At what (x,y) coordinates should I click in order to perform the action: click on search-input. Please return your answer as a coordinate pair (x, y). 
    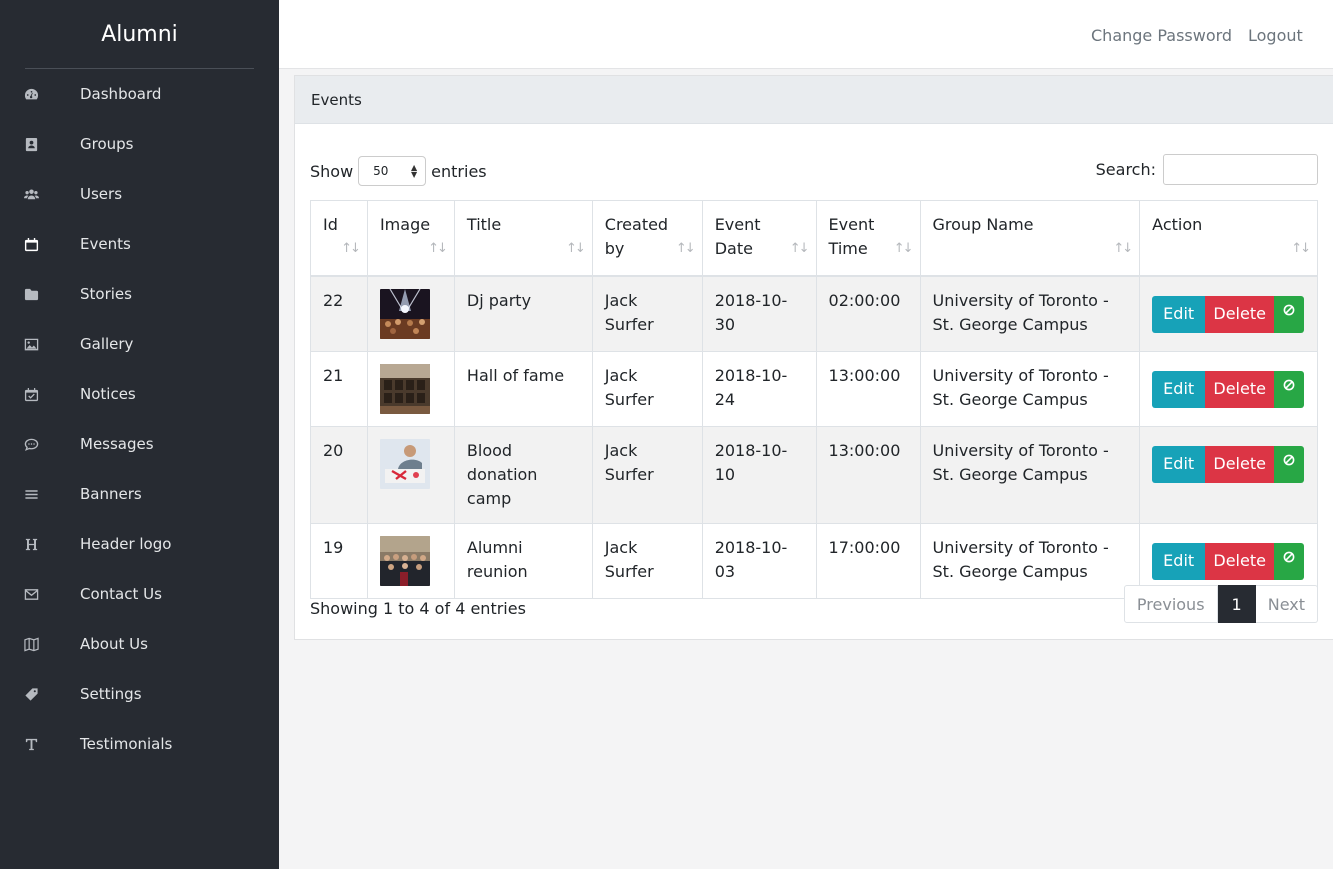
    Looking at the image, I should click on (1240, 169).